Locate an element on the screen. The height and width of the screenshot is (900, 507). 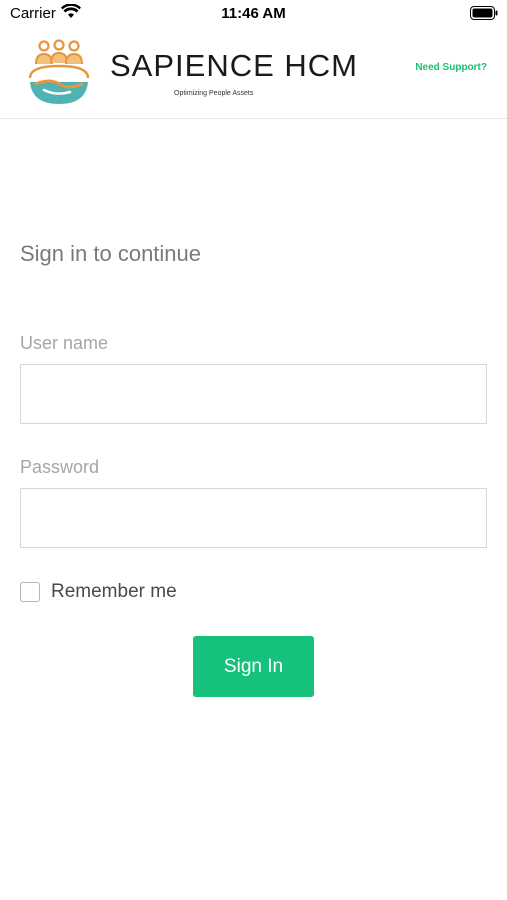
clock: 11:46 AM is located at coordinates (253, 13).